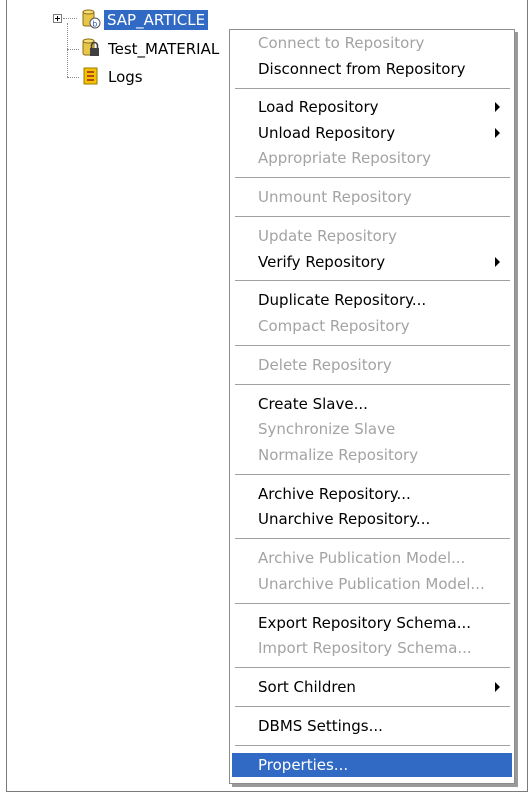 This screenshot has height=796, width=532. I want to click on repository-icon: b, so click(91, 19).